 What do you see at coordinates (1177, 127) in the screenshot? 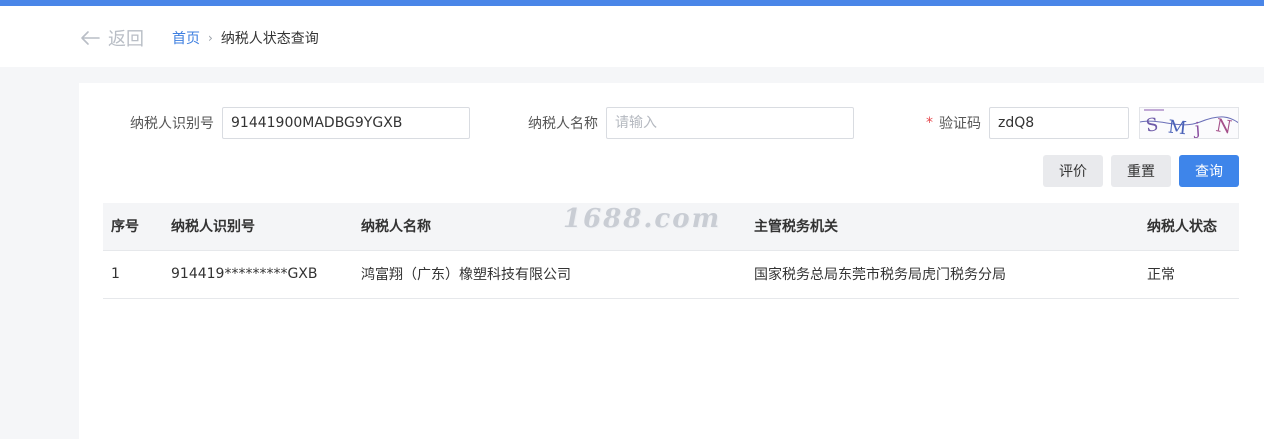
I see `captcha-char-2: M` at bounding box center [1177, 127].